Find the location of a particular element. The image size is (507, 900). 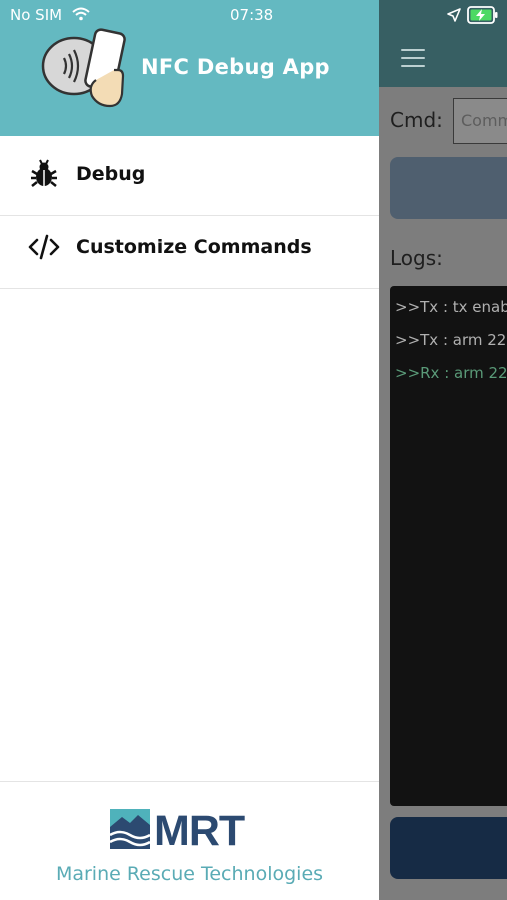

brand-logo-text: MRT is located at coordinates (199, 831).